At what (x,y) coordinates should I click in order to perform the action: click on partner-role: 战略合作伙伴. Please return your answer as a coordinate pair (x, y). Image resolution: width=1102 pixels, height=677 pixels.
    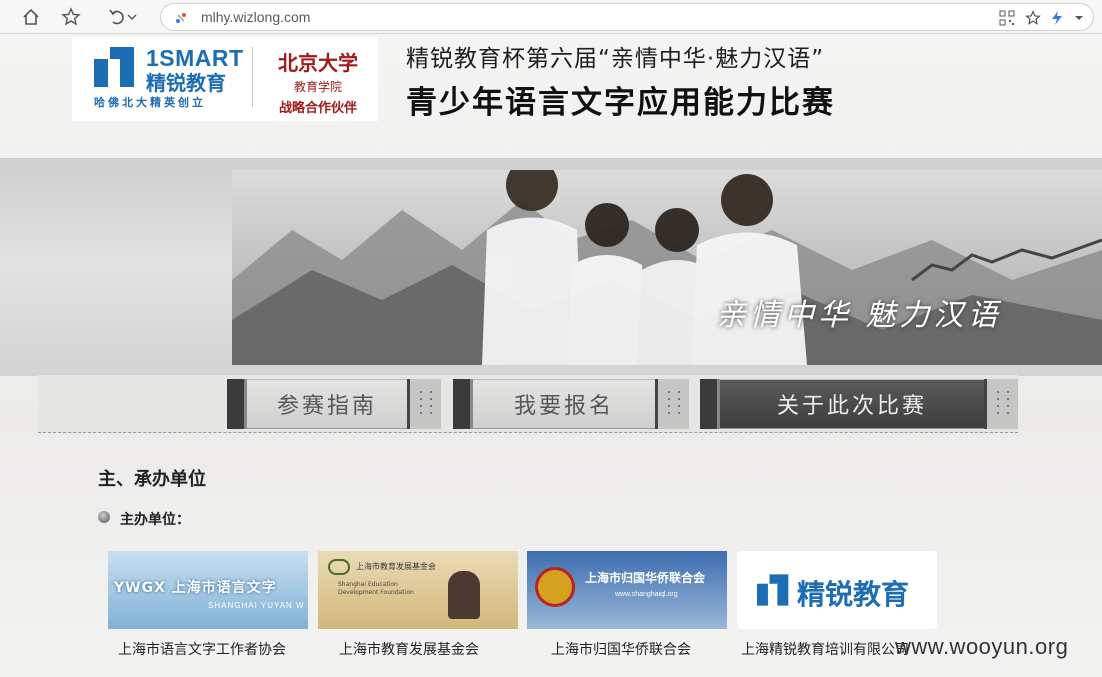
    Looking at the image, I should click on (317, 108).